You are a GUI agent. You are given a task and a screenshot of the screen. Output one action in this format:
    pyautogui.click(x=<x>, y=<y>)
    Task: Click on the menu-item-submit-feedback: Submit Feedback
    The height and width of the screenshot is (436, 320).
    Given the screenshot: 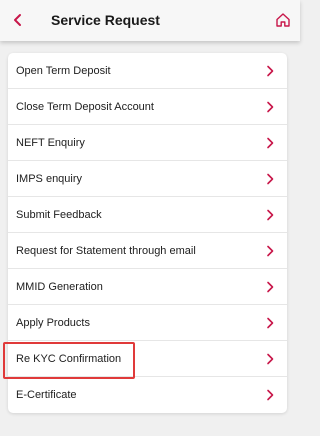 What is the action you would take?
    pyautogui.click(x=147, y=215)
    